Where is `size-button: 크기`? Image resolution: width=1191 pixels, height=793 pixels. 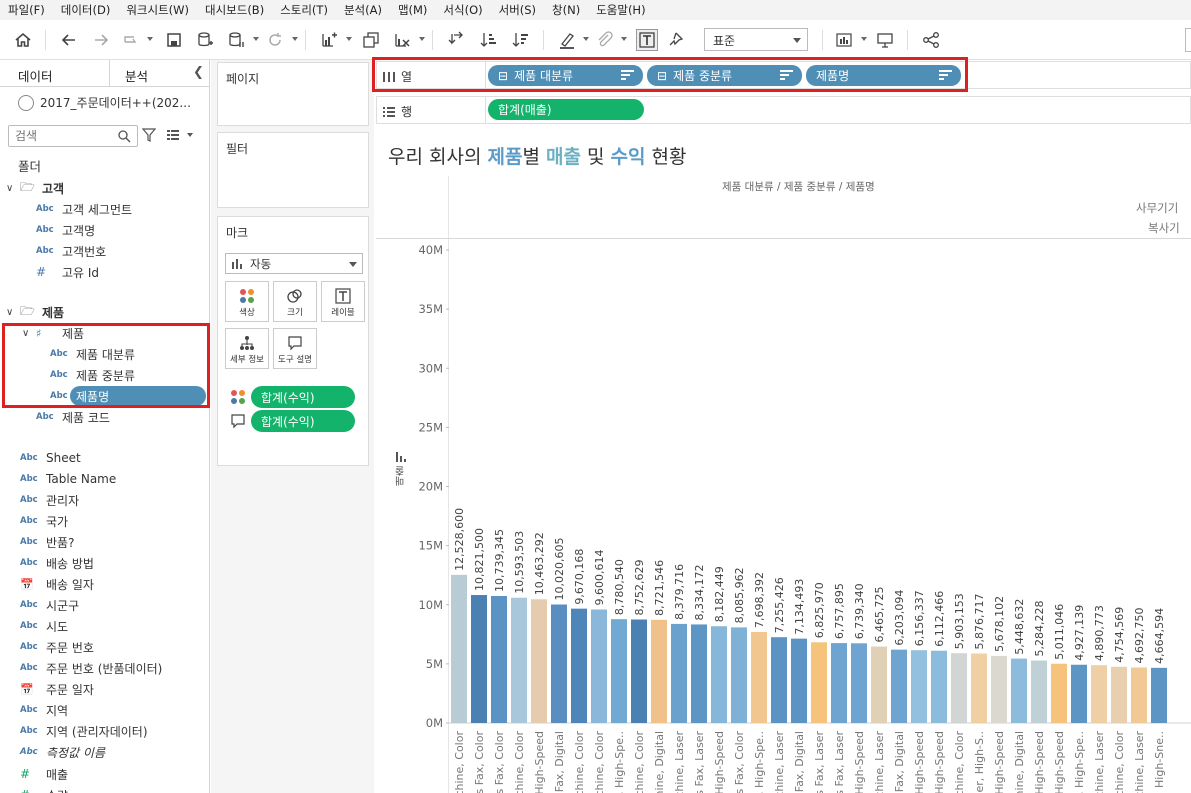
size-button: 크기 is located at coordinates (295, 301).